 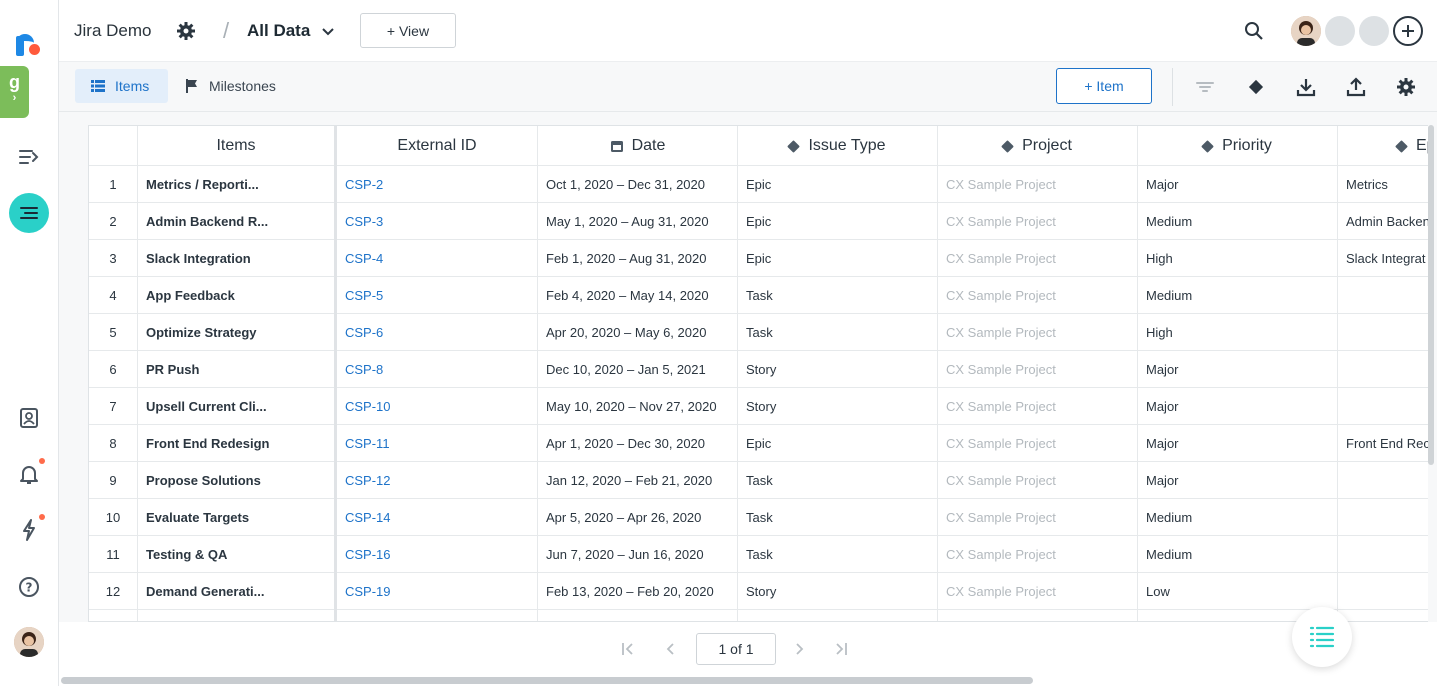 I want to click on items-list-icon, so click(x=29, y=213).